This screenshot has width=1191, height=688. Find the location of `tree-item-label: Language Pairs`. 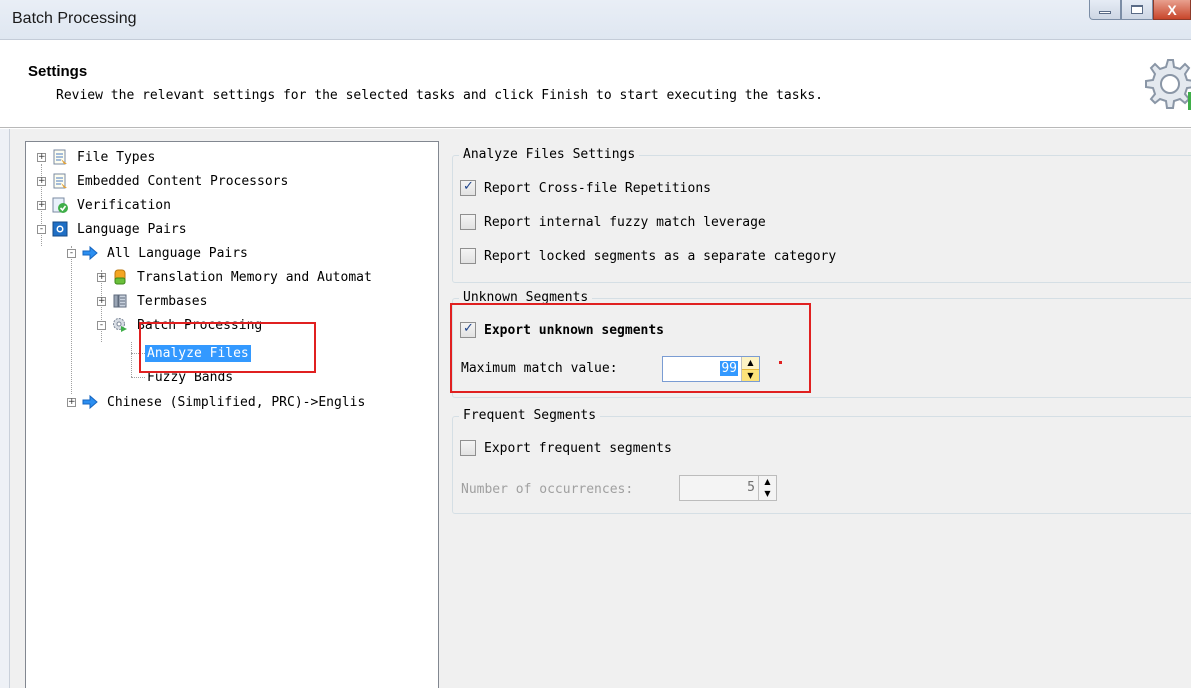

tree-item-label: Language Pairs is located at coordinates (132, 229).